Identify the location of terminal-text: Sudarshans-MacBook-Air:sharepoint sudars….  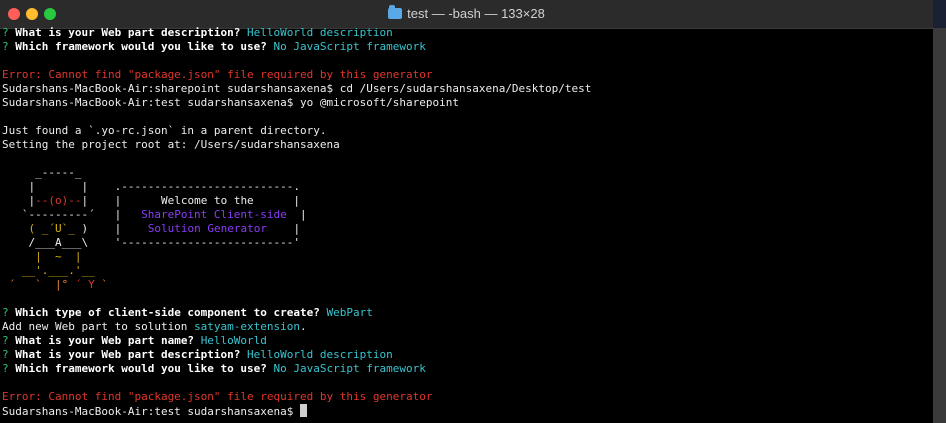
(297, 88).